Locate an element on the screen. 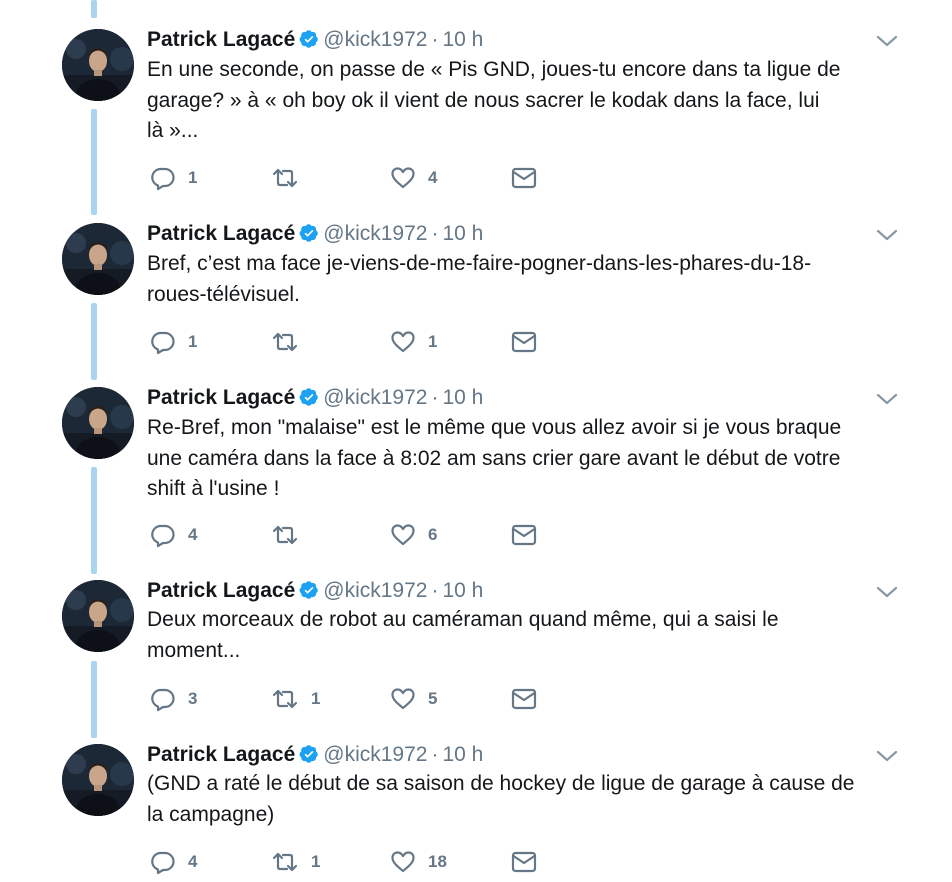  reply-button: 3 is located at coordinates (173, 699).